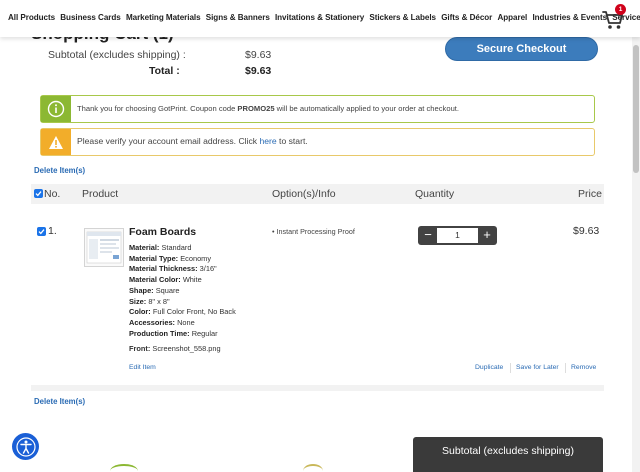 The height and width of the screenshot is (472, 640). What do you see at coordinates (163, 17) in the screenshot?
I see `nav-marketing-materials: Marketing Materials` at bounding box center [163, 17].